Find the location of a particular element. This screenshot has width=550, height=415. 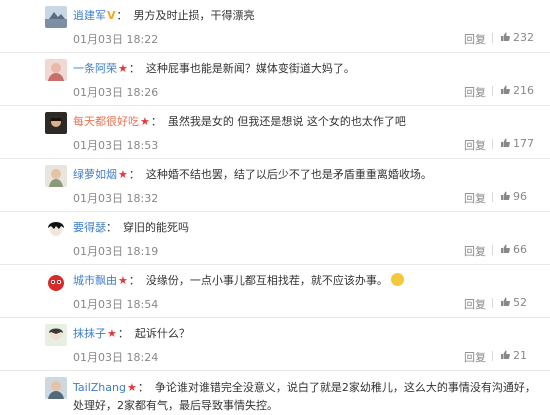

comment-time: 01月03日 18:26 is located at coordinates (116, 92).